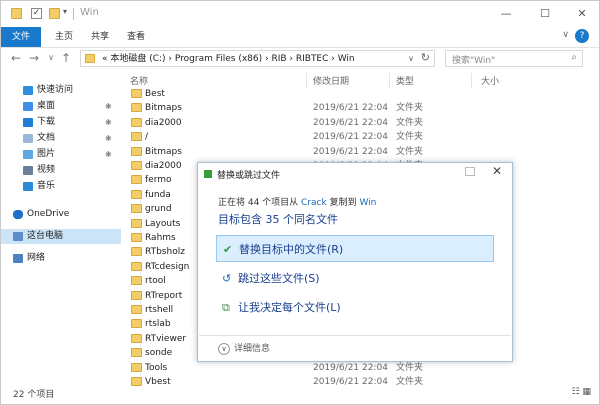 The image size is (600, 405). I want to click on sidebar-item-desktop: 桌面 ✱, so click(61, 106).